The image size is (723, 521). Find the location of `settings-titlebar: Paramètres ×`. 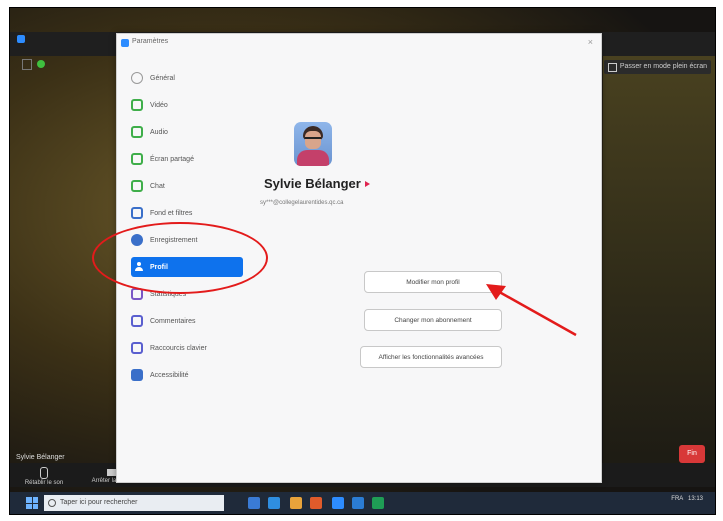

settings-titlebar: Paramètres × is located at coordinates (359, 43).